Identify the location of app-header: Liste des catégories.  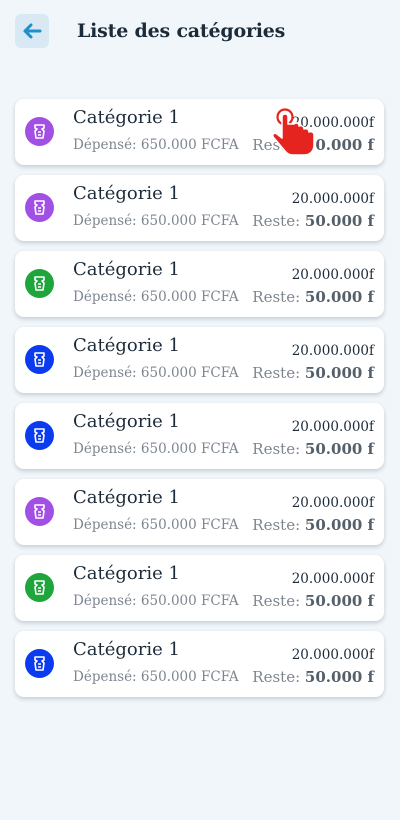
(200, 35).